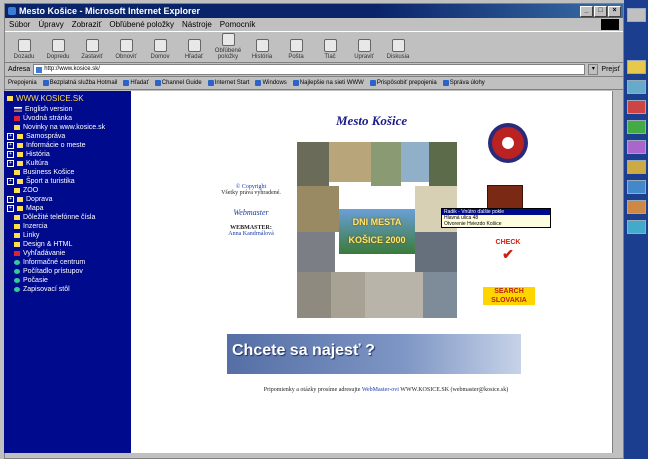  What do you see at coordinates (612, 69) in the screenshot?
I see `go-button: Prejsť` at bounding box center [612, 69].